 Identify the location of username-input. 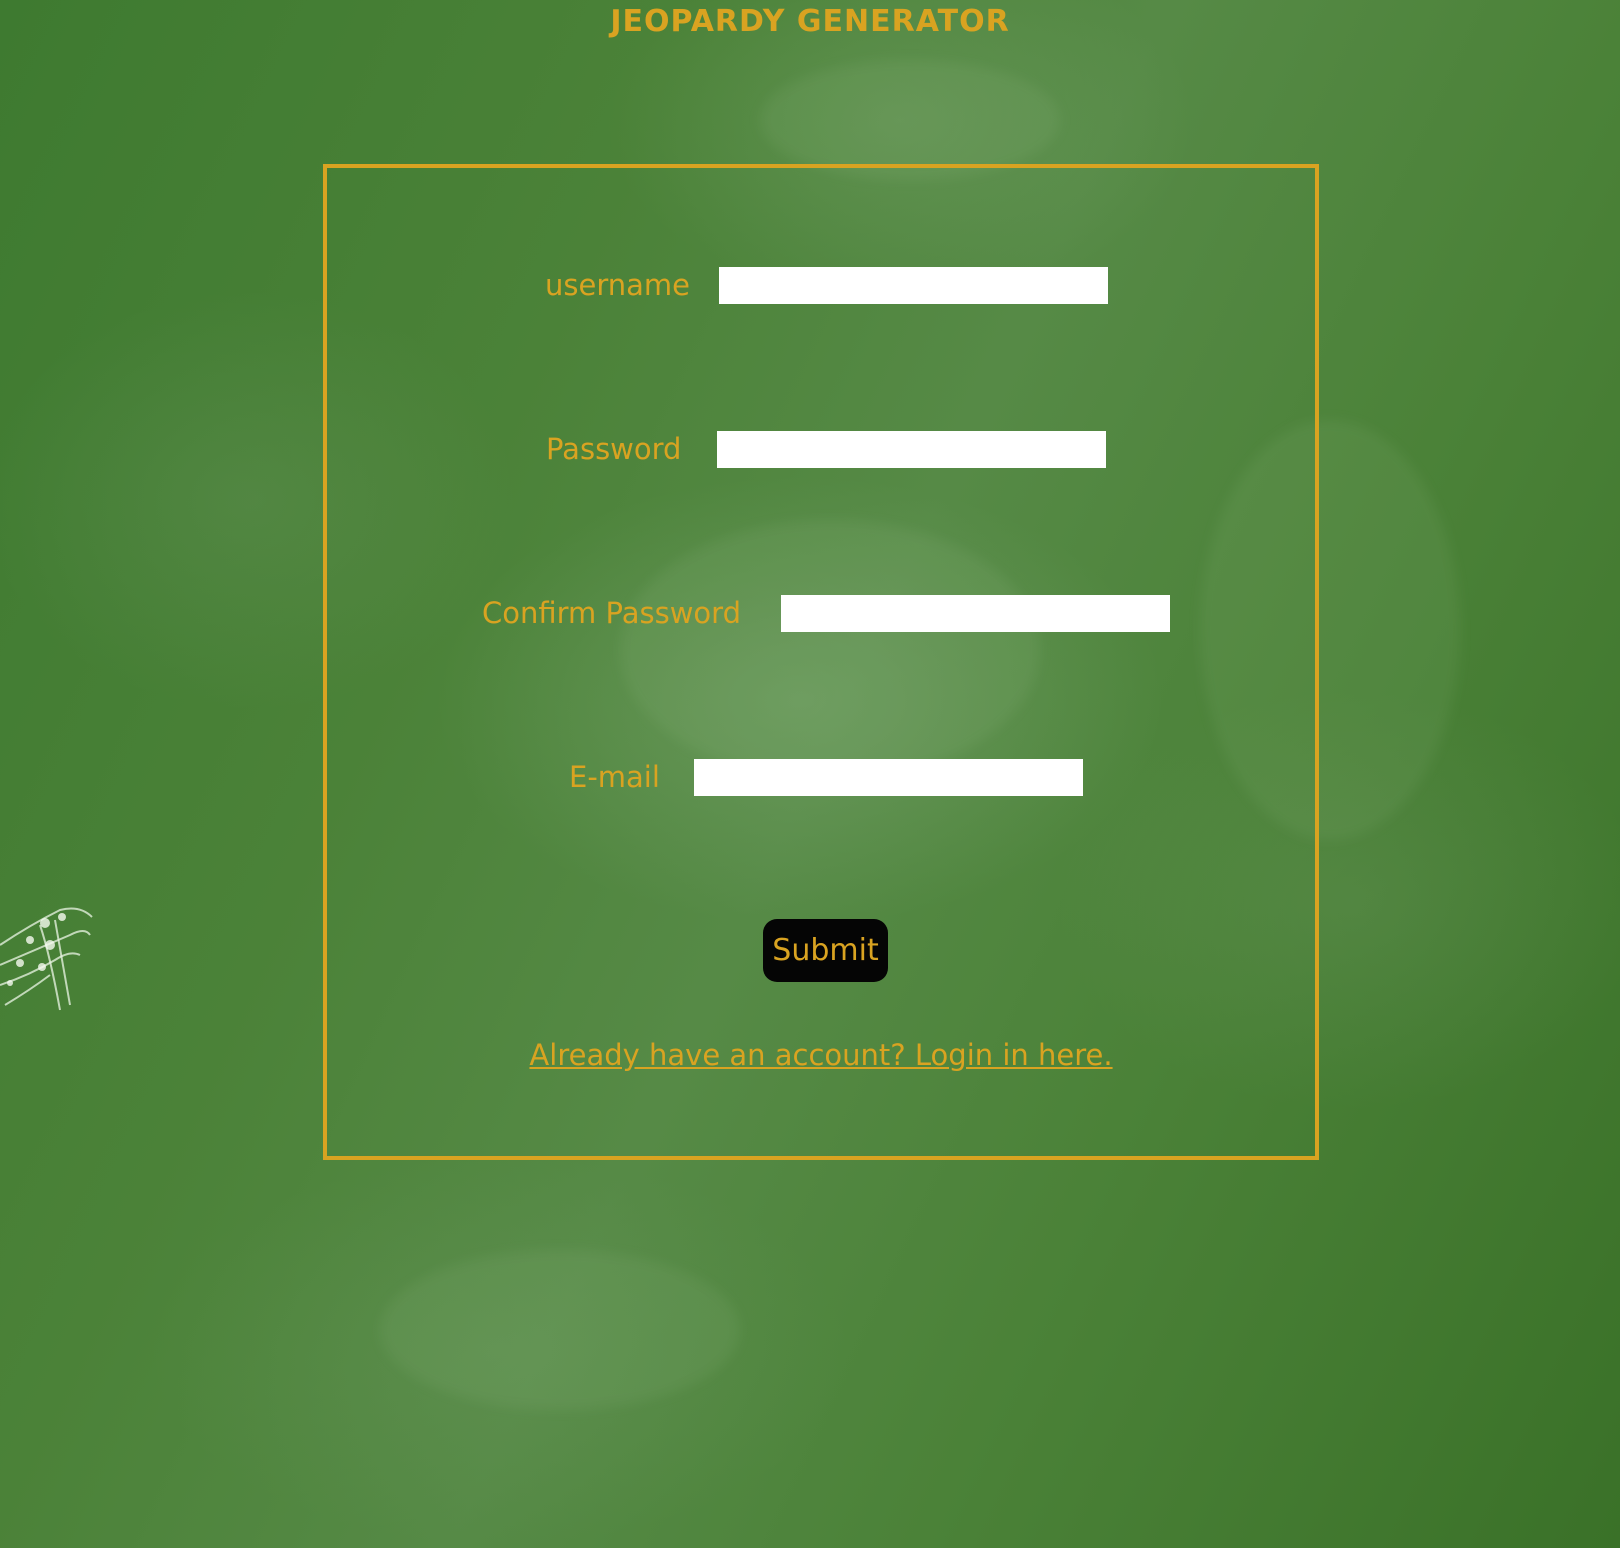
(913, 285).